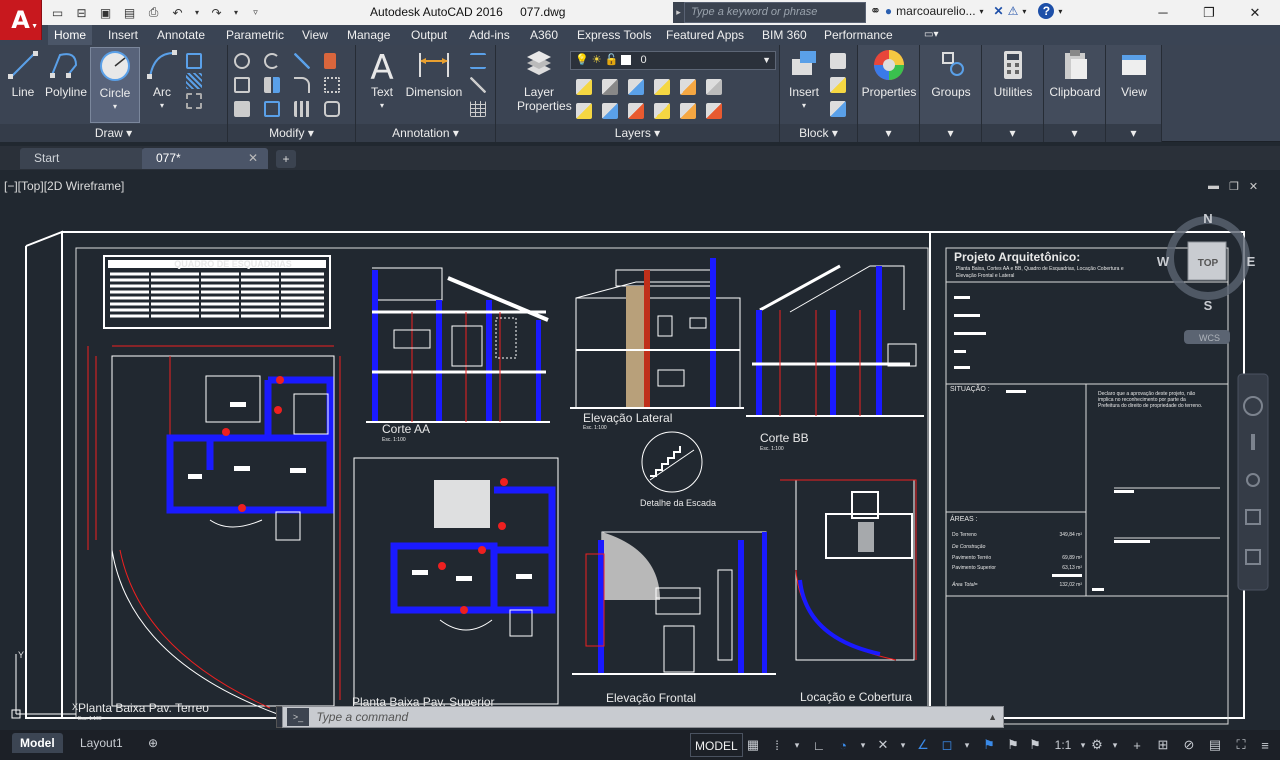 Image resolution: width=1280 pixels, height=760 pixels. What do you see at coordinates (843, 745) in the screenshot?
I see `polar-icon: ◔` at bounding box center [843, 745].